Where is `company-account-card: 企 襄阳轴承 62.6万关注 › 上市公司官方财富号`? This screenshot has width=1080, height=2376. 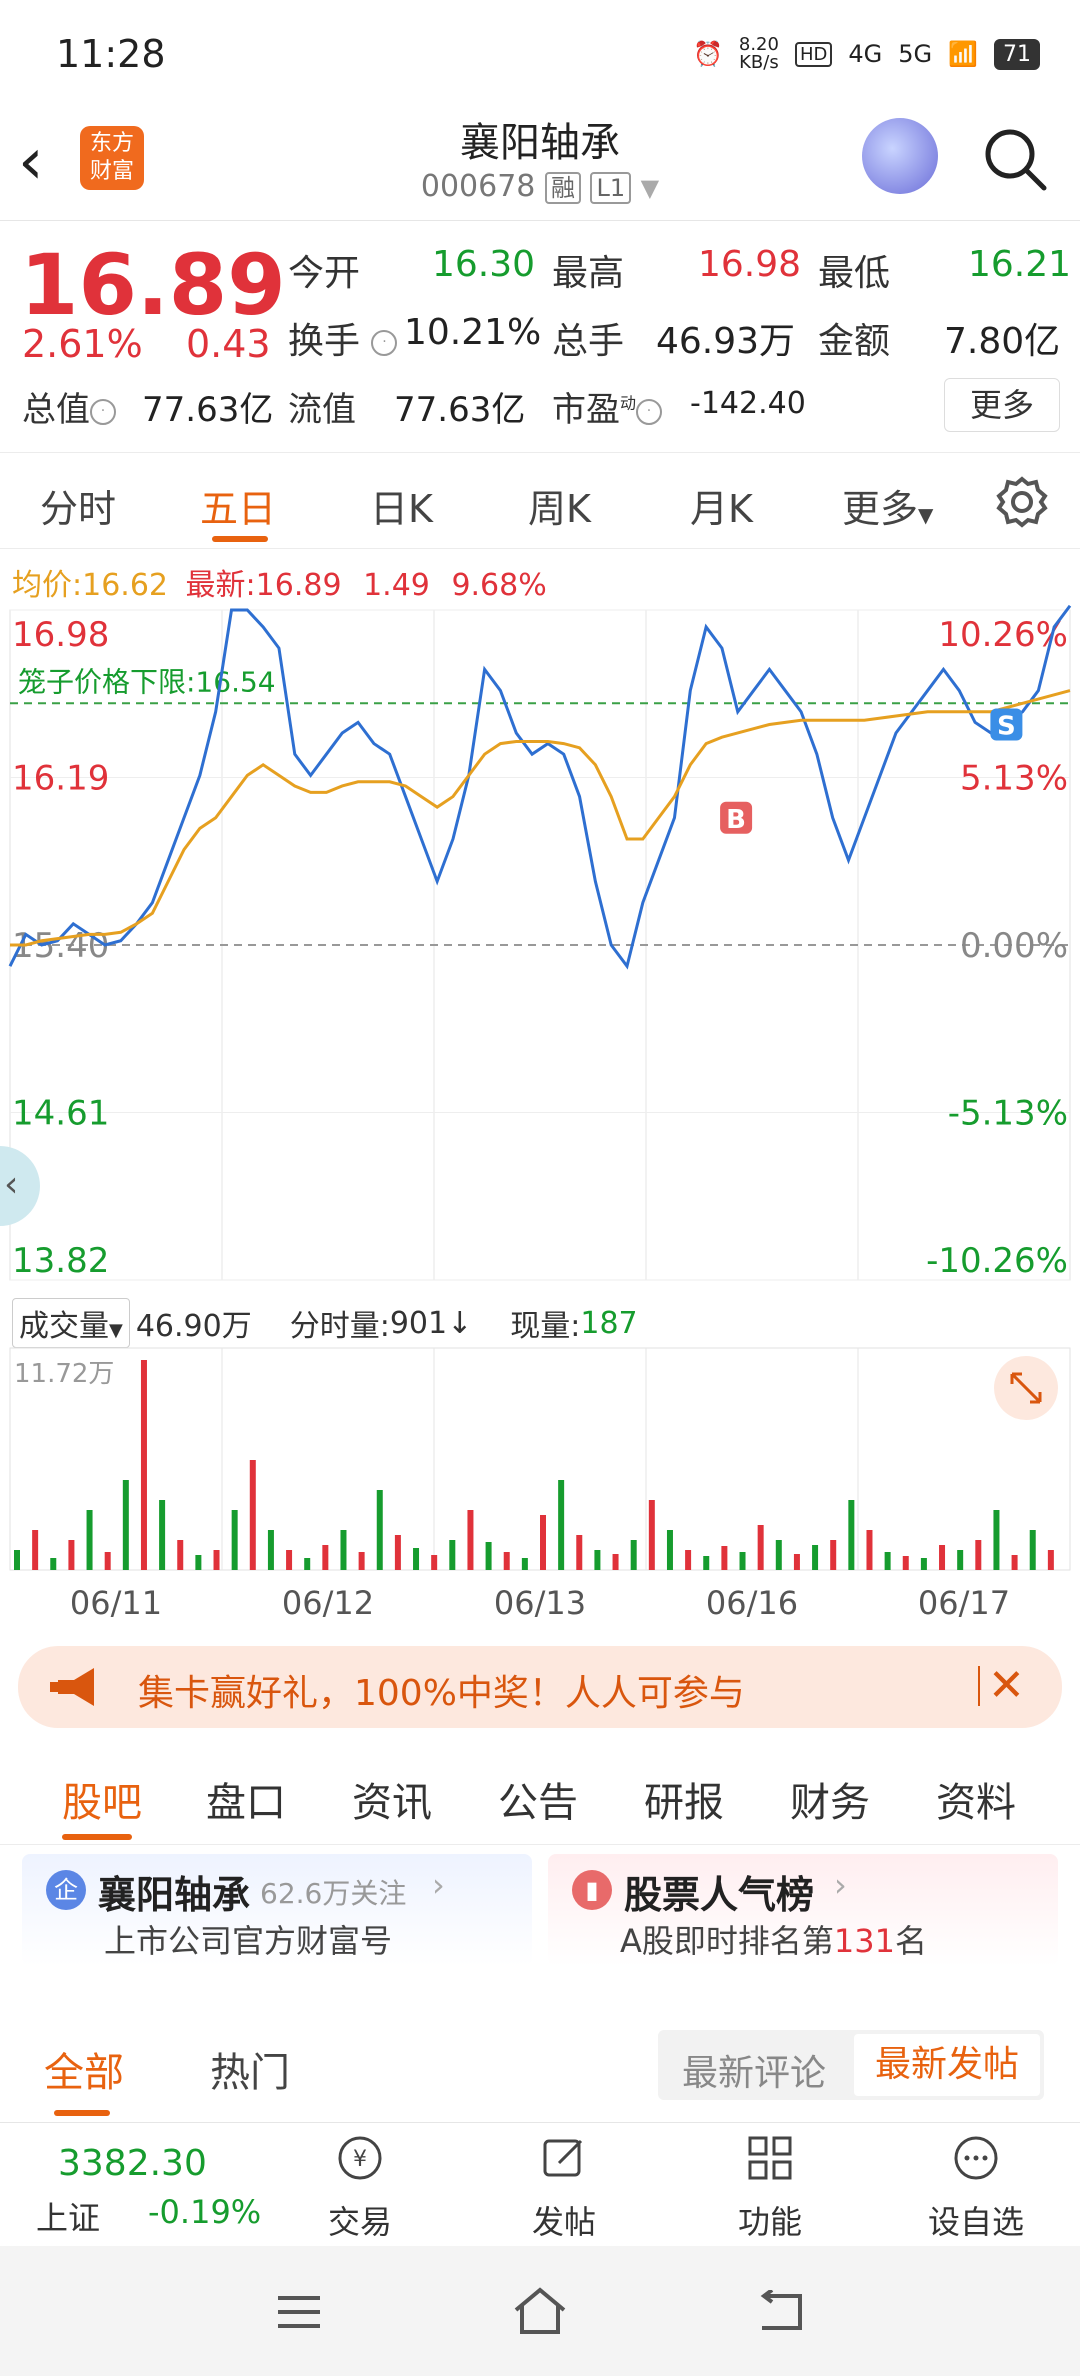 company-account-card: 企 襄阳轴承 62.6万关注 › 上市公司官方财富号 is located at coordinates (277, 1910).